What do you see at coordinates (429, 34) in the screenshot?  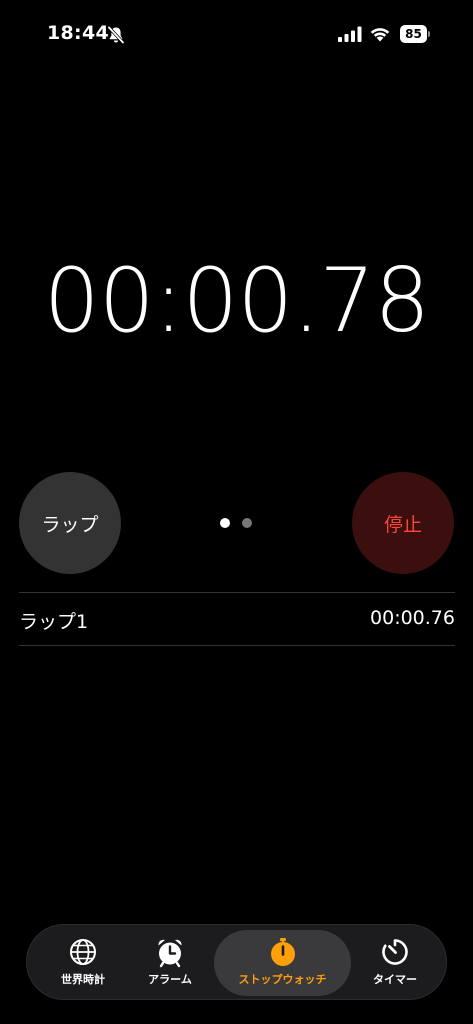 I see `battery-nub` at bounding box center [429, 34].